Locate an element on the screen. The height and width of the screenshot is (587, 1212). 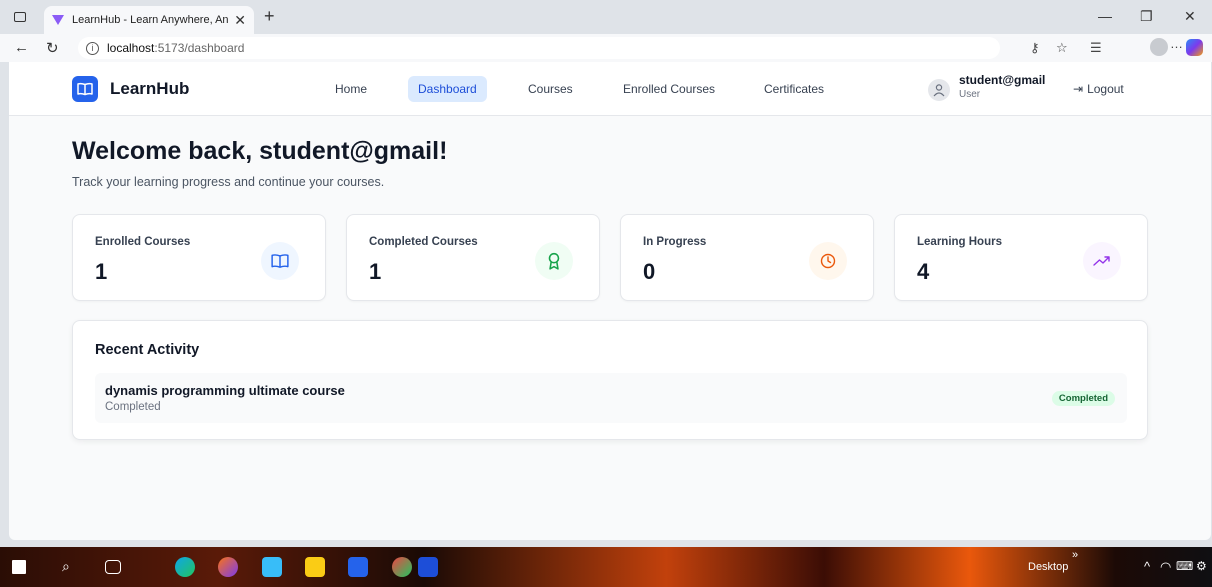
favorite-star-icon: ☆ is located at coordinates (1062, 48).